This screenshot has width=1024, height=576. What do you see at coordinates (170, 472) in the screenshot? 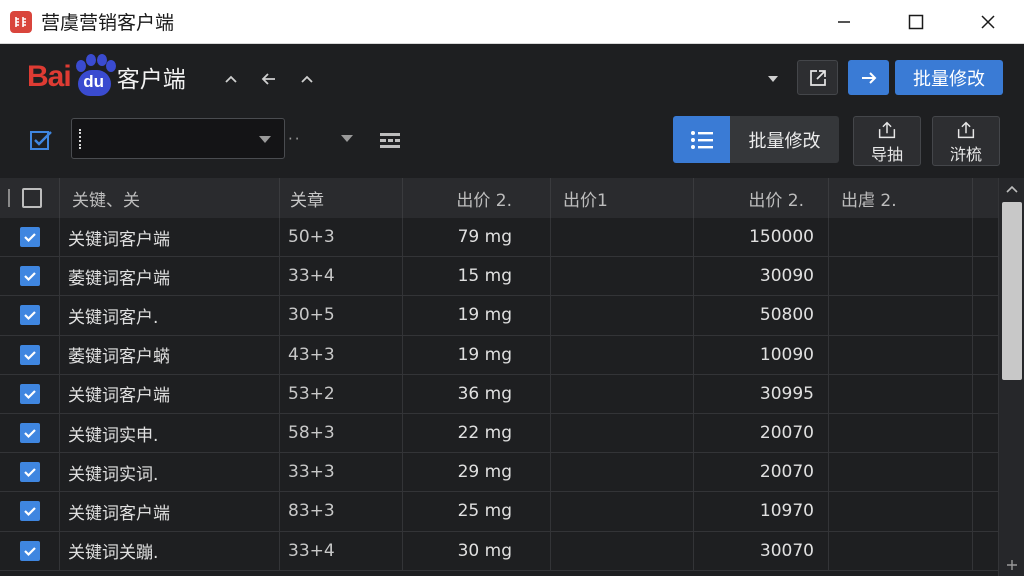
I see `cell-keyword: 关键词实词.` at bounding box center [170, 472].